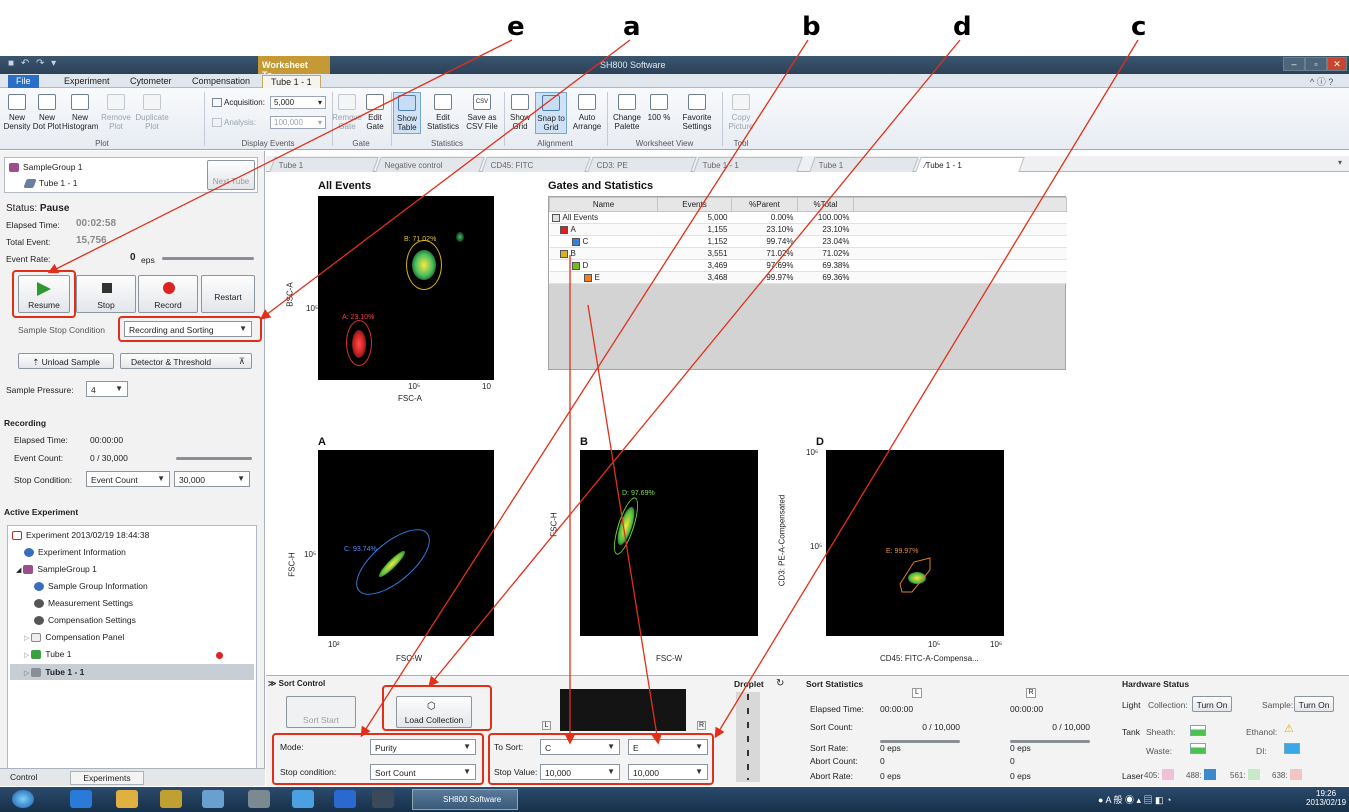 The width and height of the screenshot is (1349, 812). I want to click on sample-pressure-select: 4 ▼, so click(107, 389).